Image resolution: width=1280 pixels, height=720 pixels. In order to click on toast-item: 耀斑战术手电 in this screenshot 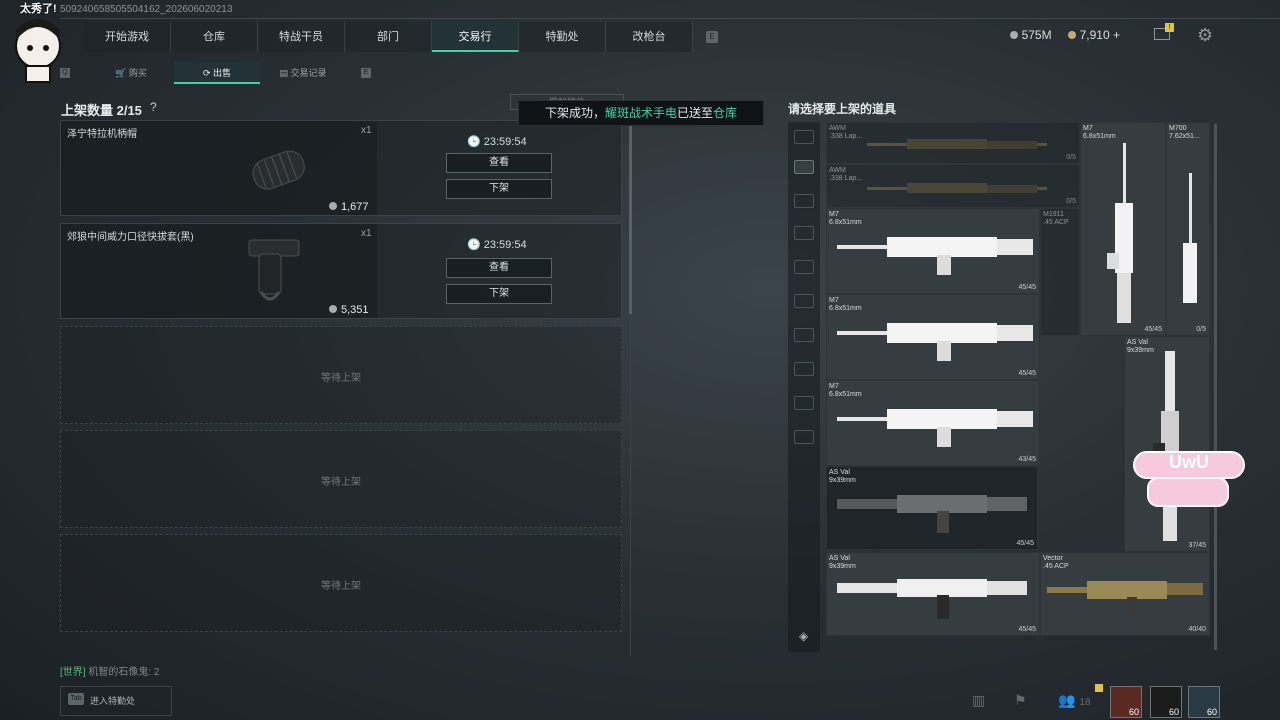, I will do `click(640, 113)`.